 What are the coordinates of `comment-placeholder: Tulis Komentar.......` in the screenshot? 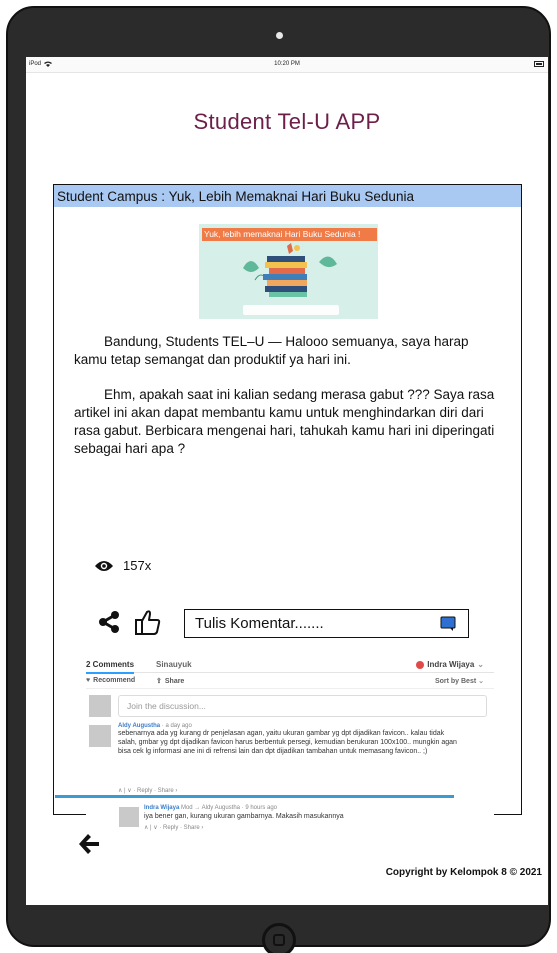 It's located at (259, 623).